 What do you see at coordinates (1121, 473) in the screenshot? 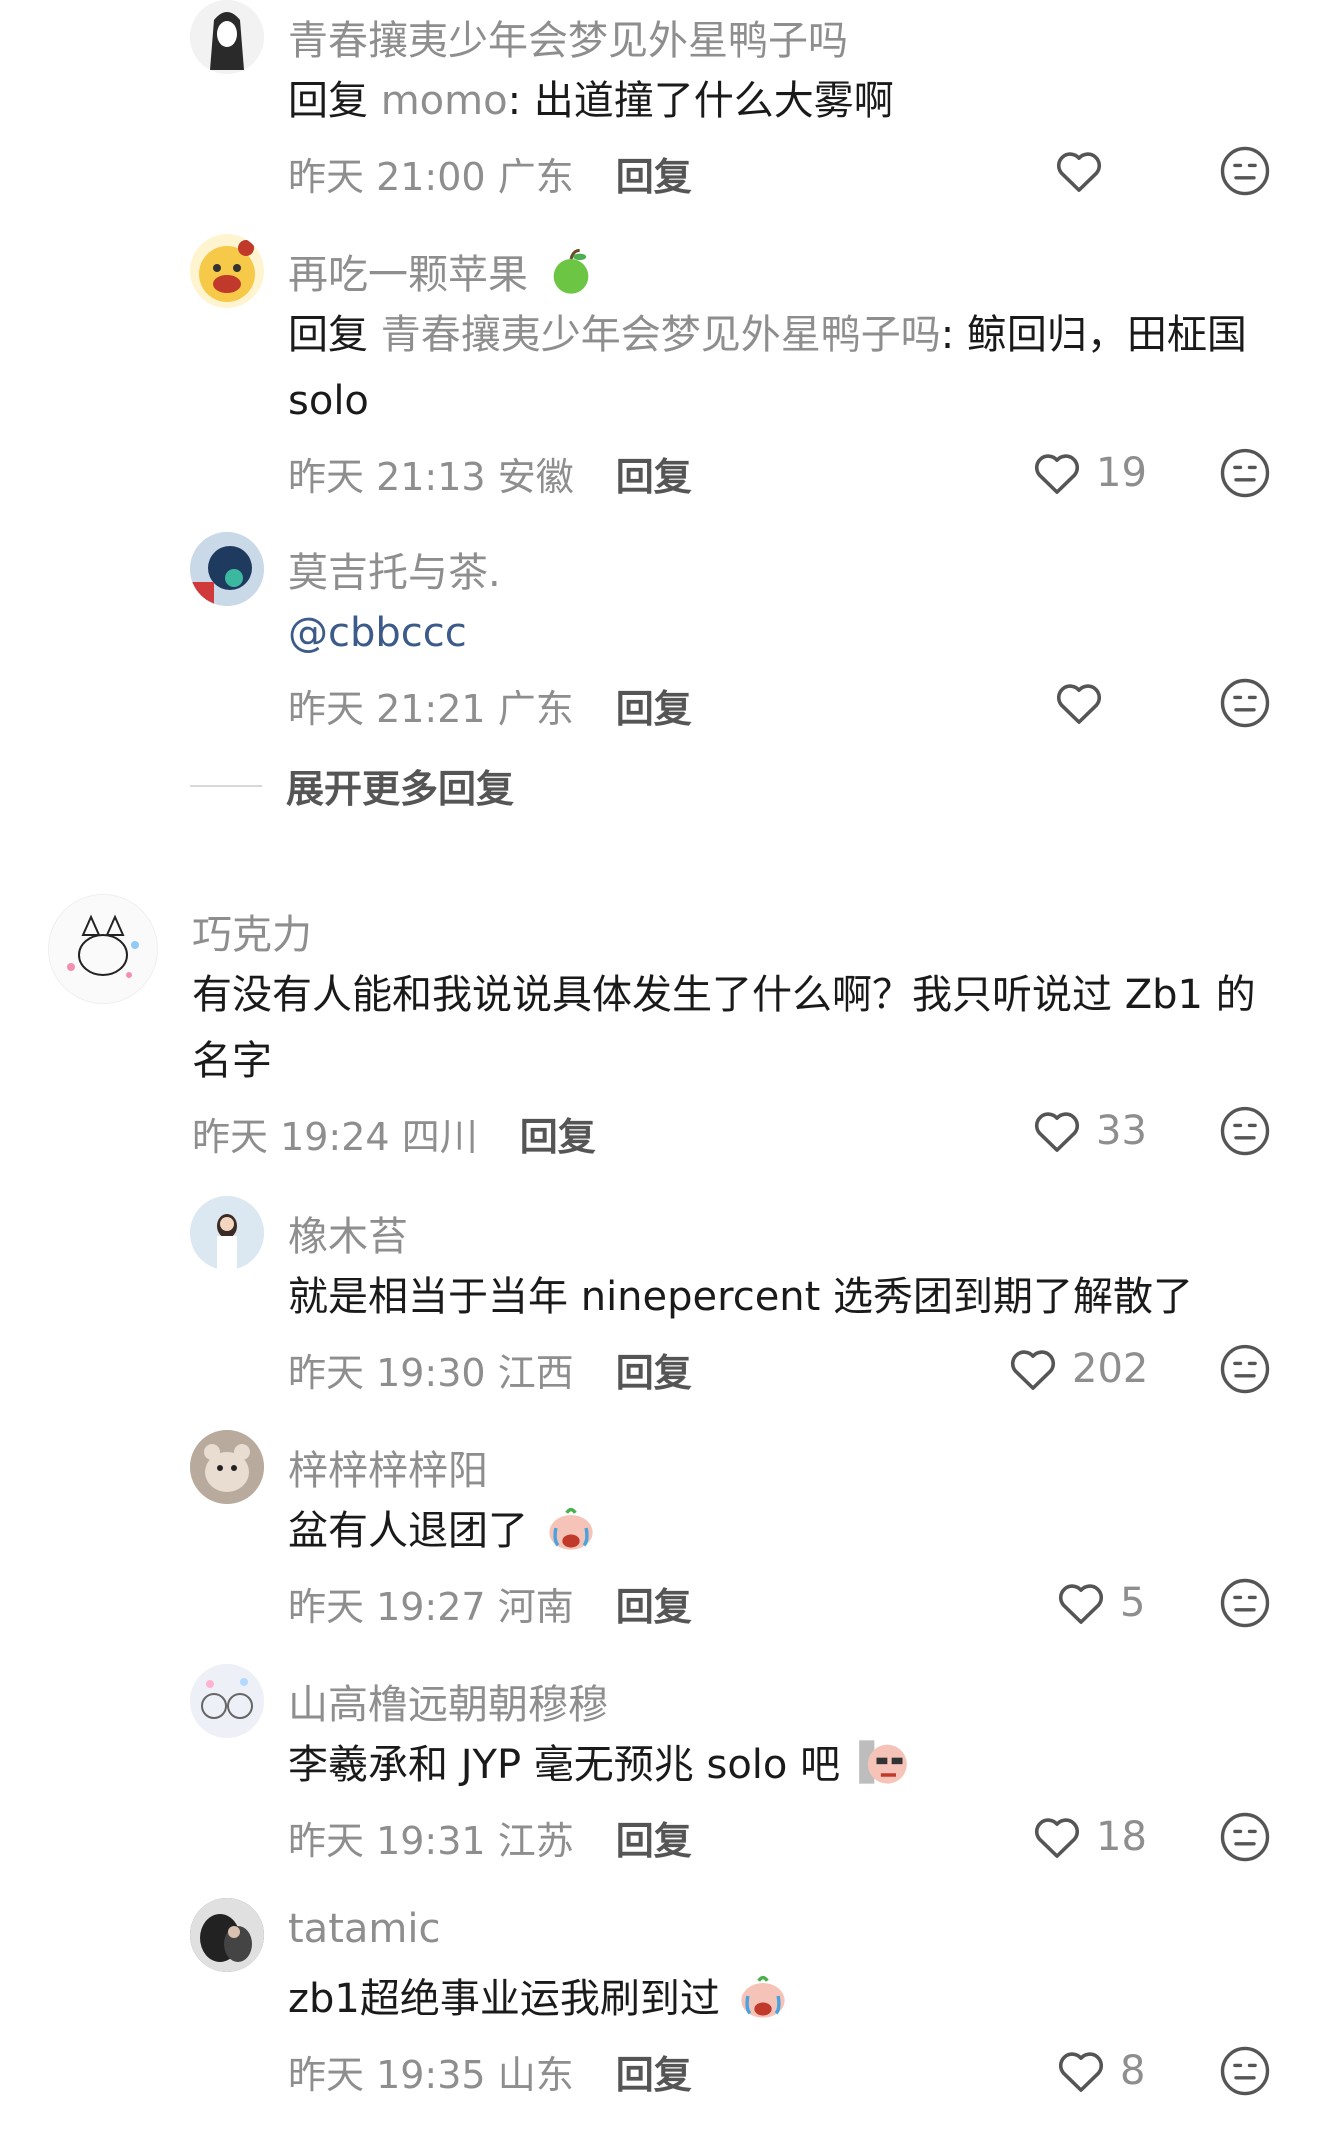
I see `like-count: 19` at bounding box center [1121, 473].